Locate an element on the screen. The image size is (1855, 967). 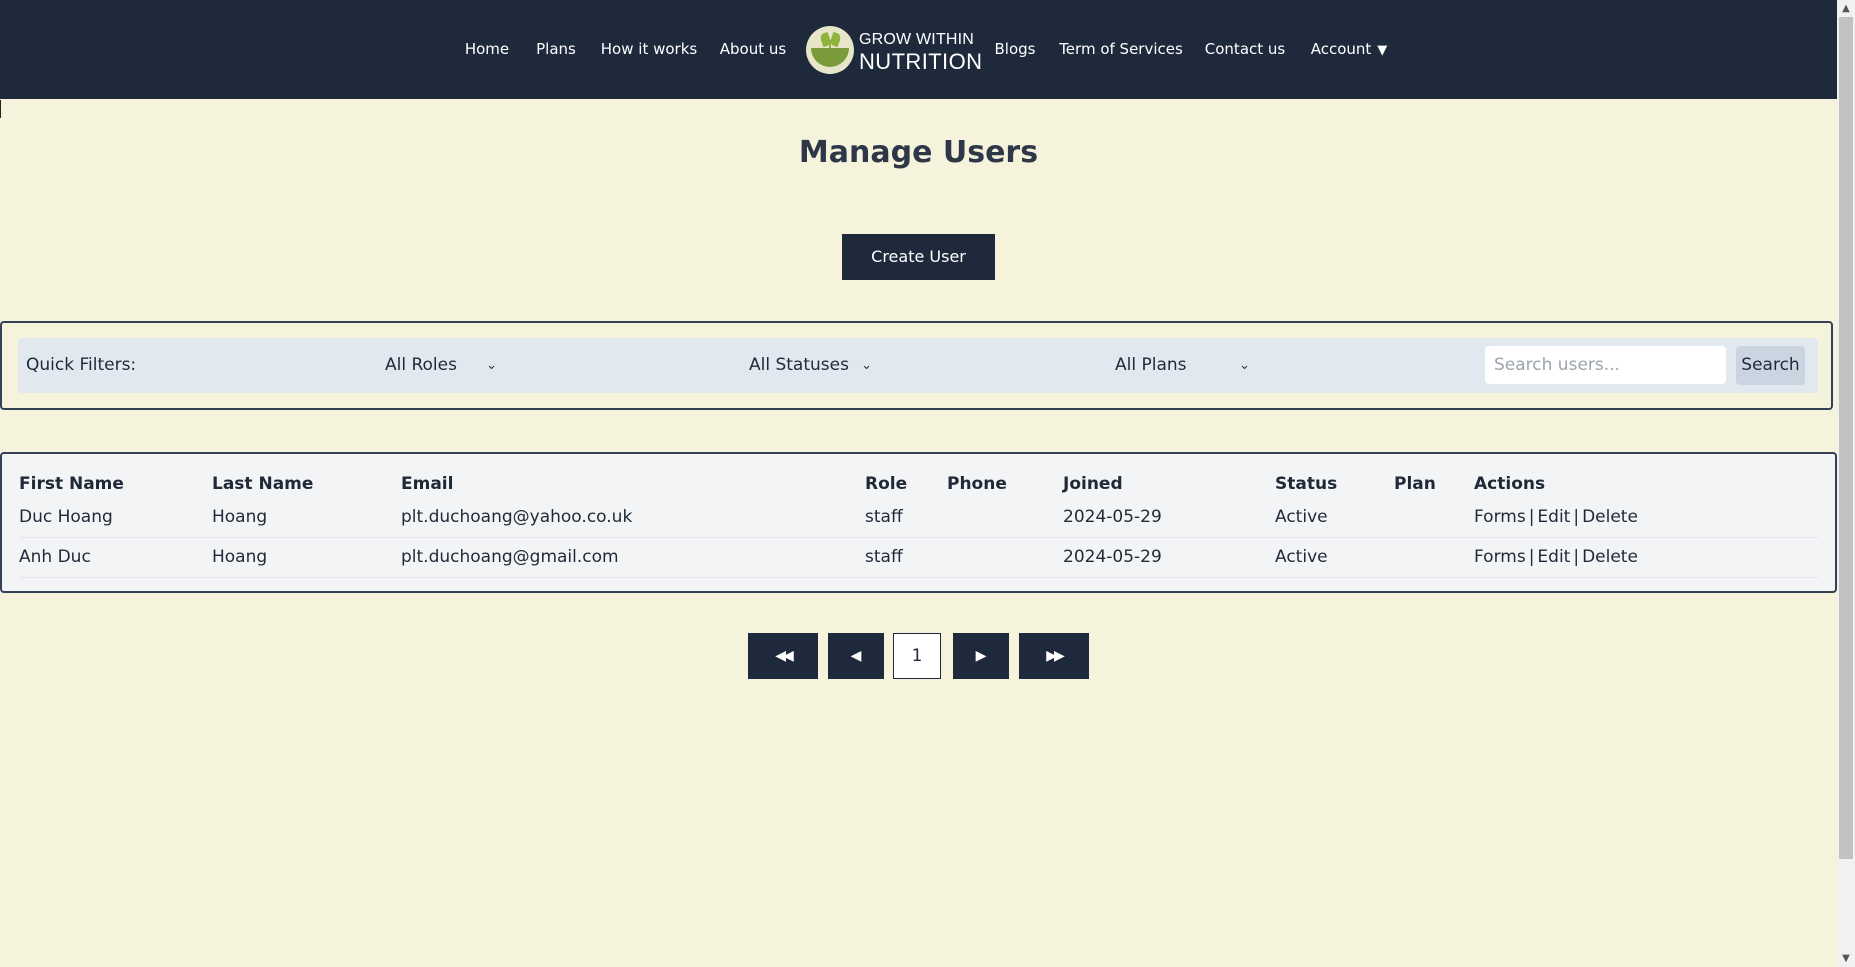
last-page-button: ▶▶ is located at coordinates (1054, 656).